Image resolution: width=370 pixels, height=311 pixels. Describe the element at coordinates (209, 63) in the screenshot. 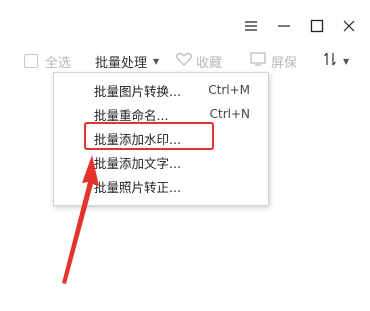

I see `favorite-label: 收藏` at that location.